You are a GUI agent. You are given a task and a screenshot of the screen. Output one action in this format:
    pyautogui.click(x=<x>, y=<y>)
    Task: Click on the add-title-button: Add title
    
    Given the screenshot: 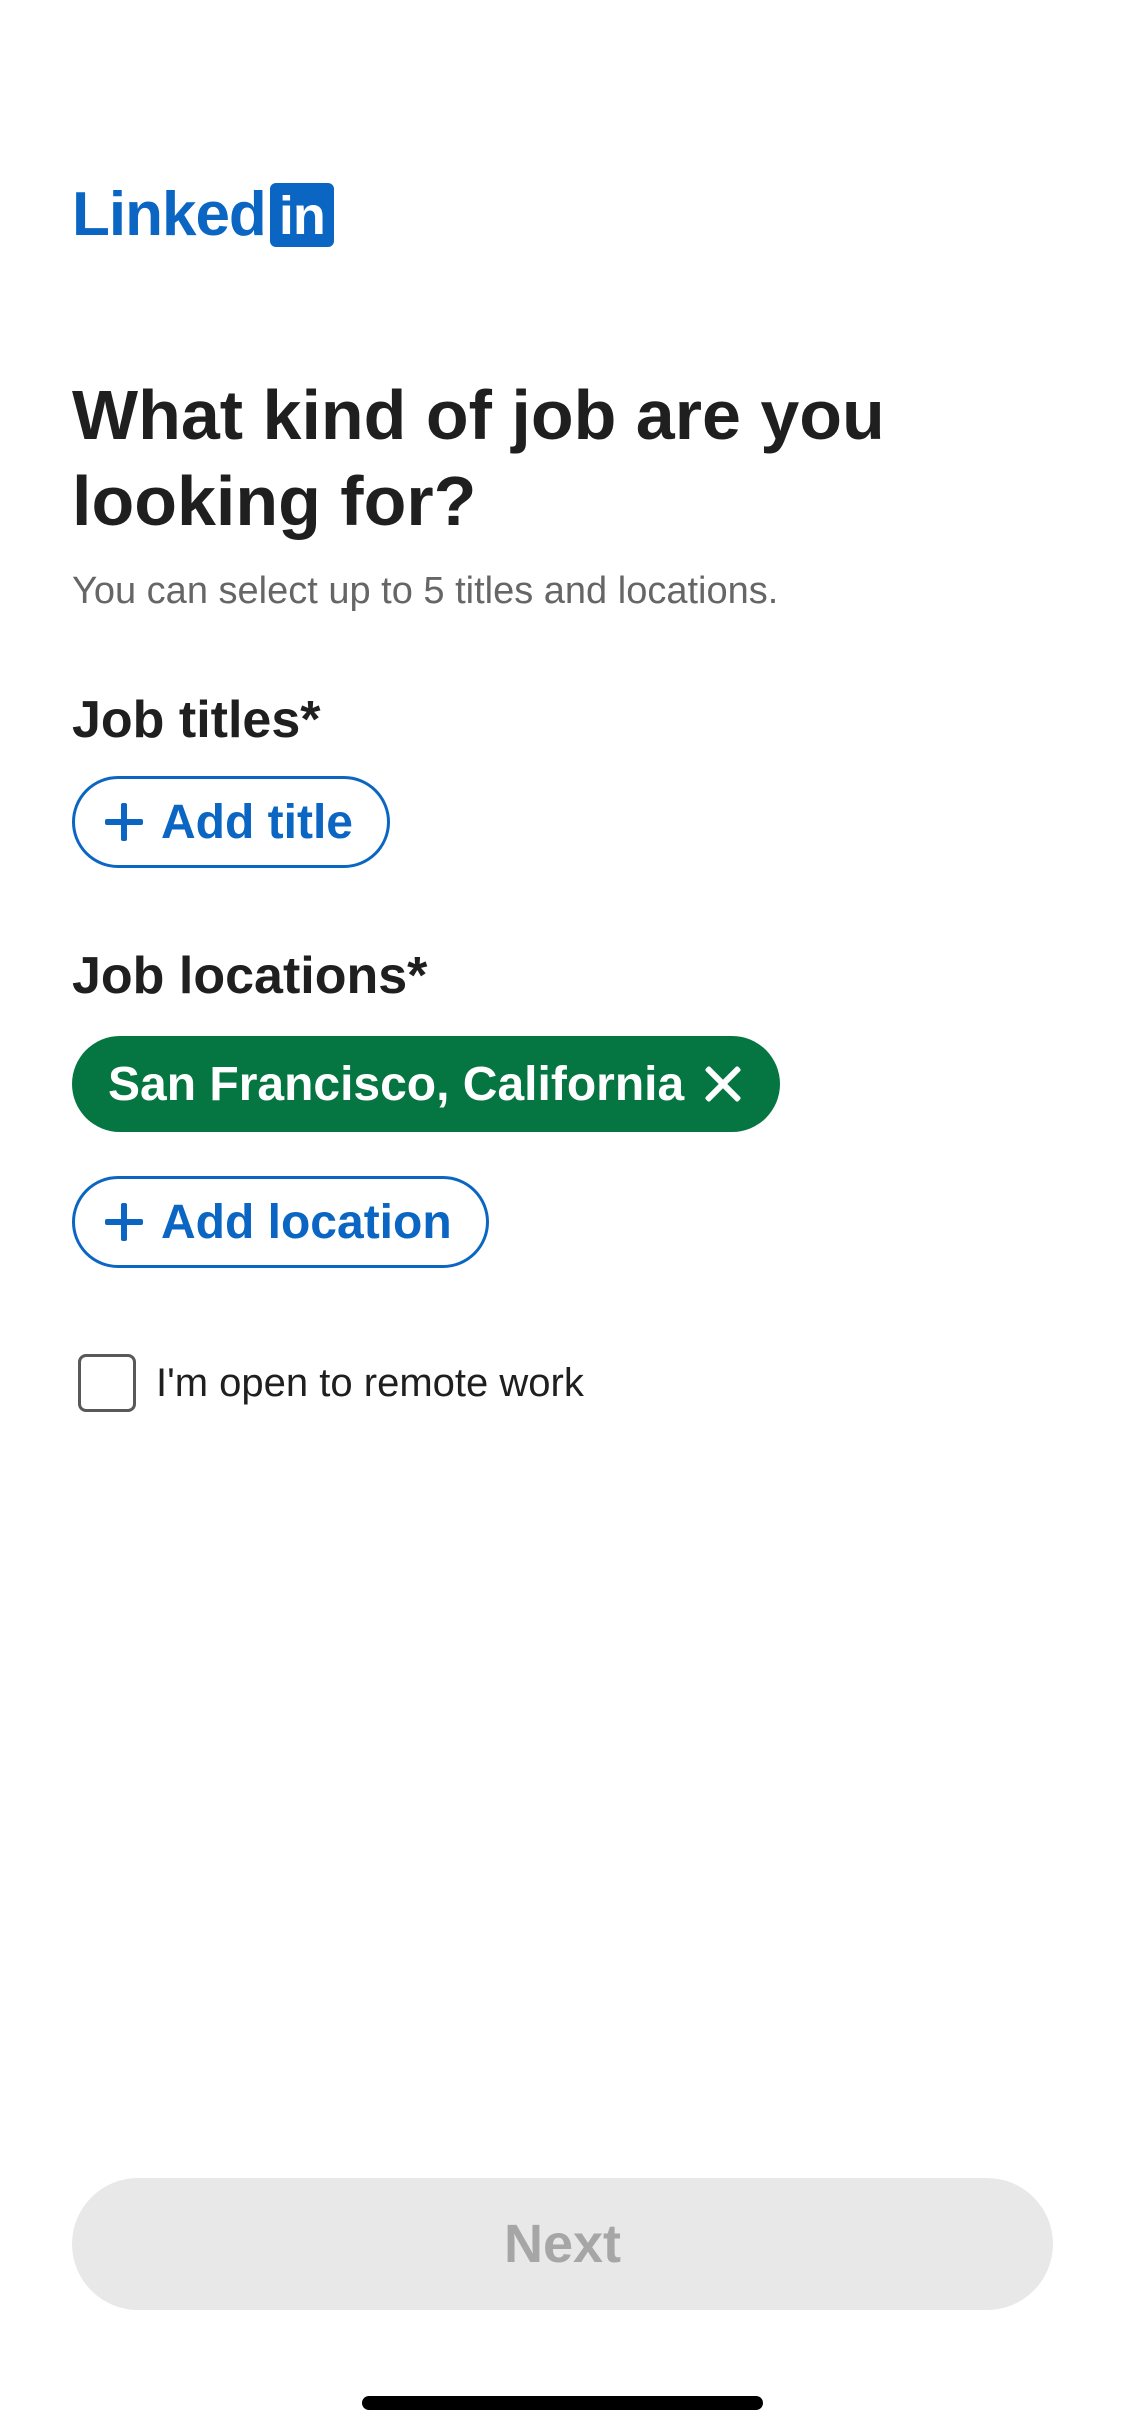 What is the action you would take?
    pyautogui.click(x=231, y=822)
    